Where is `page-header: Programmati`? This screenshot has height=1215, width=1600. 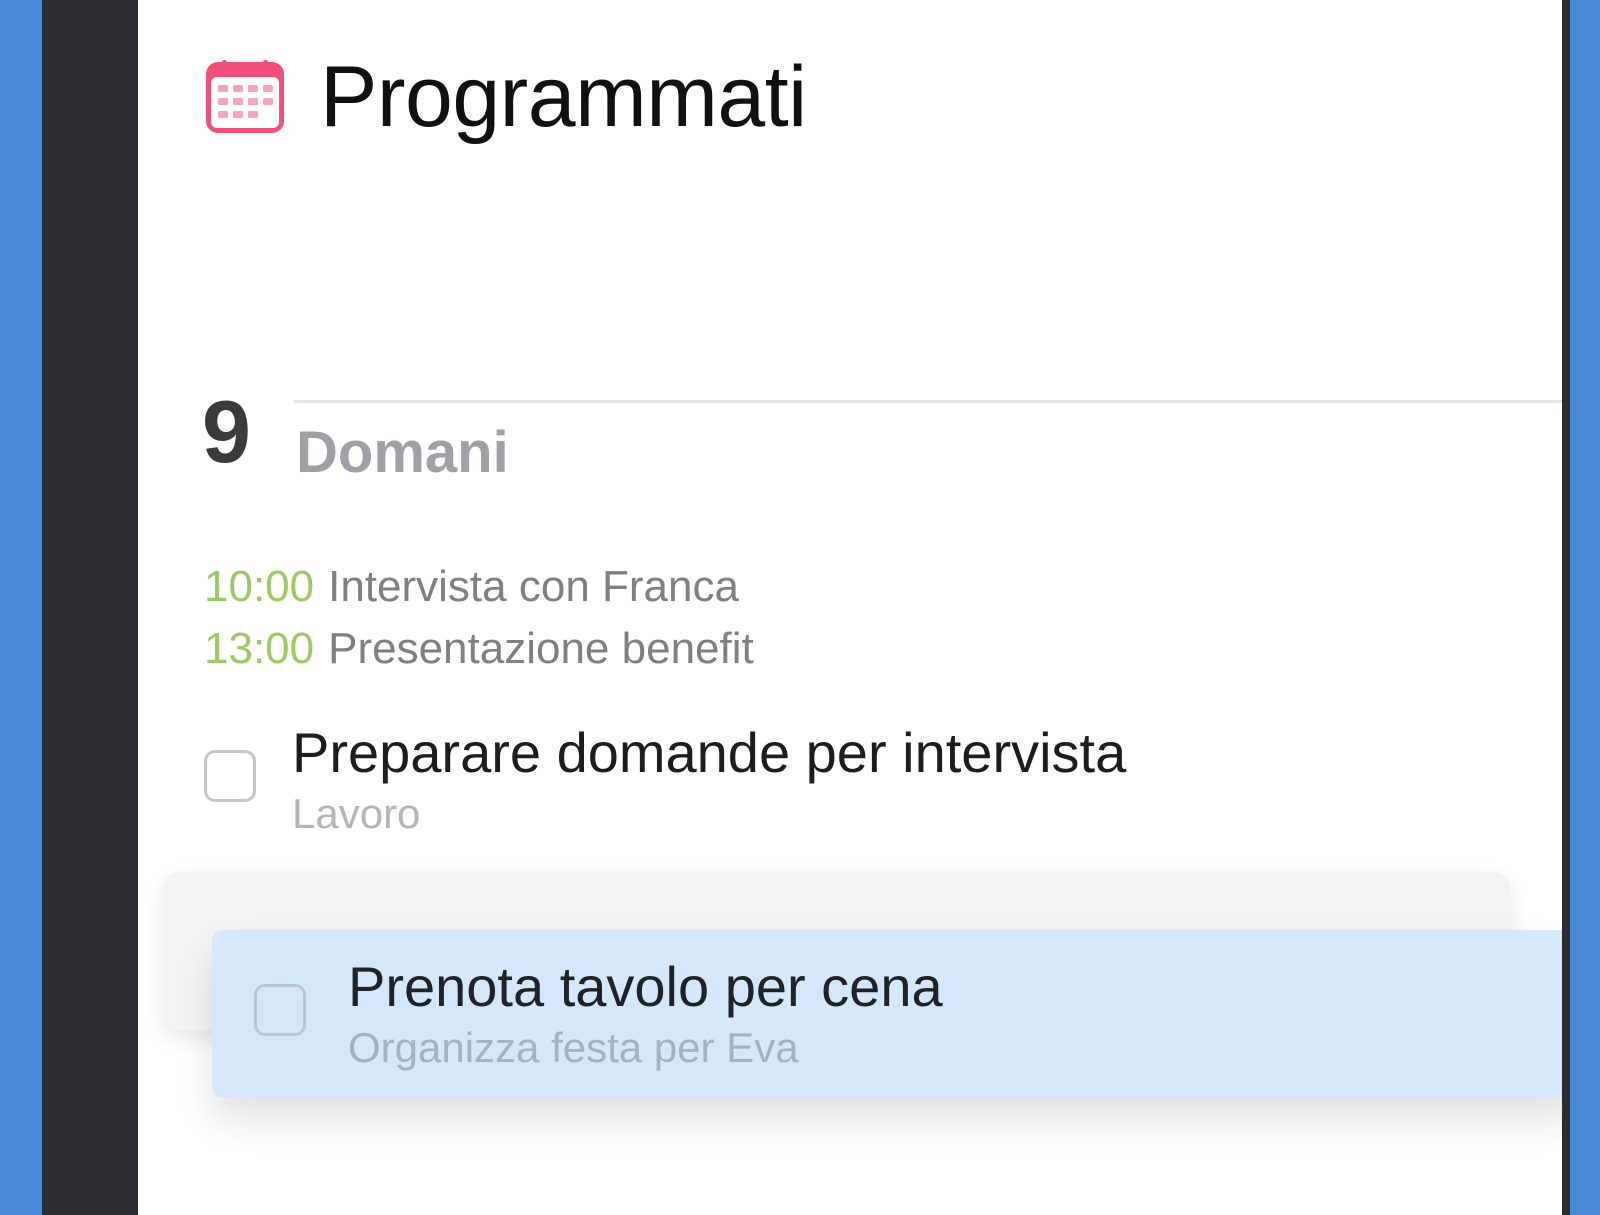 page-header: Programmati is located at coordinates (505, 97).